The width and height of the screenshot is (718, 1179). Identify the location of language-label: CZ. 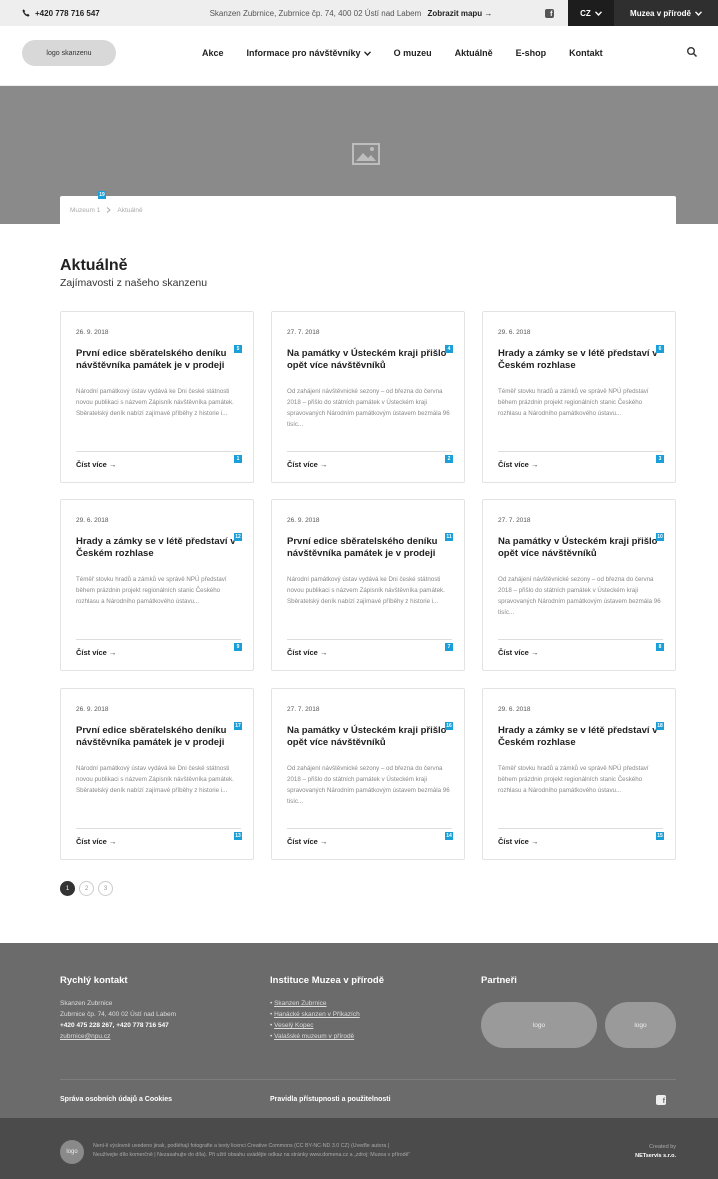
(585, 13).